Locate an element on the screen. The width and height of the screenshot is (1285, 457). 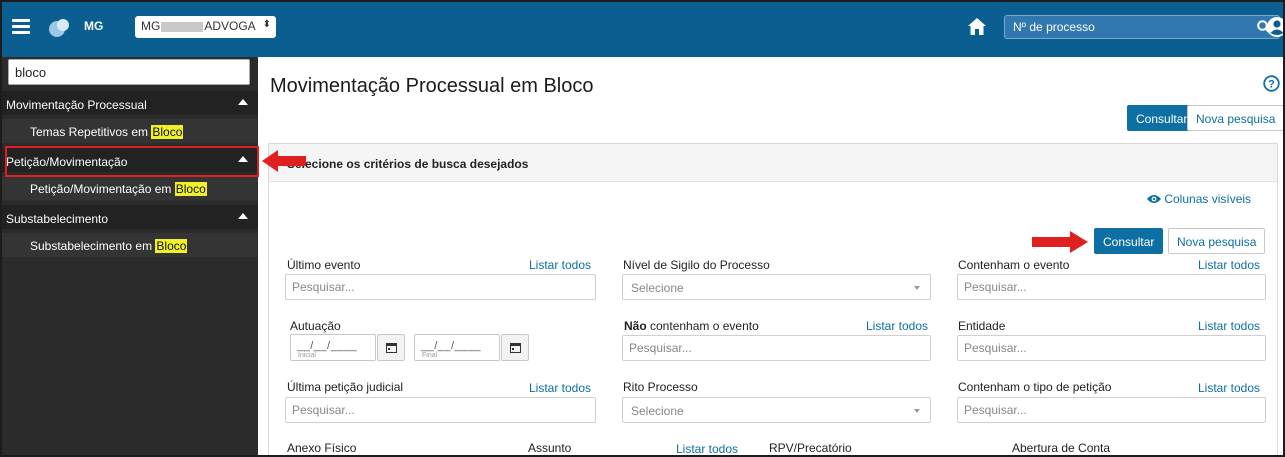
nao-contenham-evento-input is located at coordinates (776, 348).